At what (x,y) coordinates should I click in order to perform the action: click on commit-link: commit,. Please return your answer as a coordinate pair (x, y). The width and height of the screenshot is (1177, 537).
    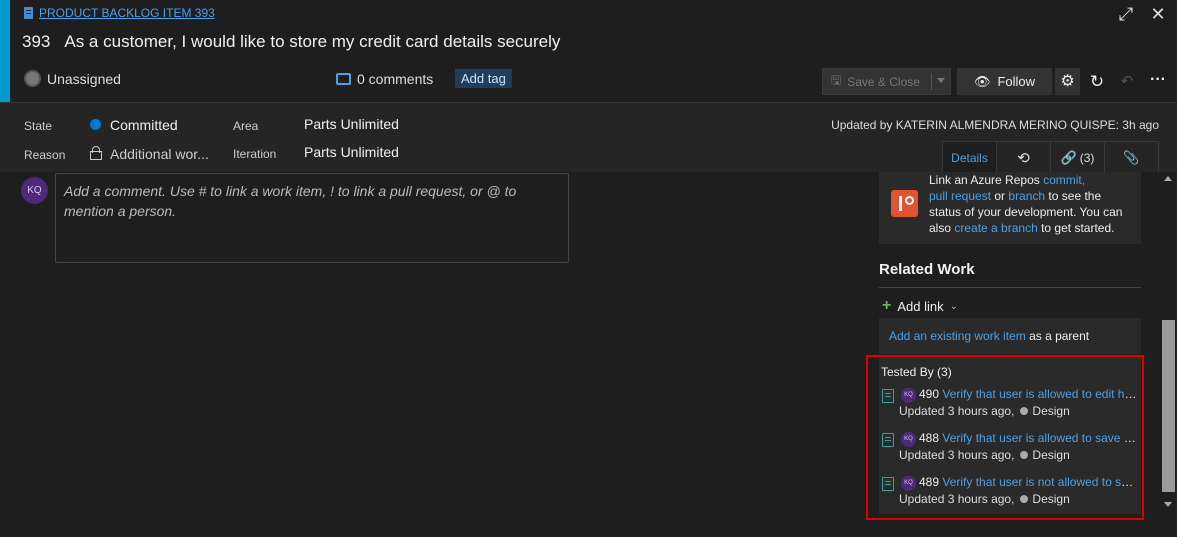
    Looking at the image, I should click on (1064, 180).